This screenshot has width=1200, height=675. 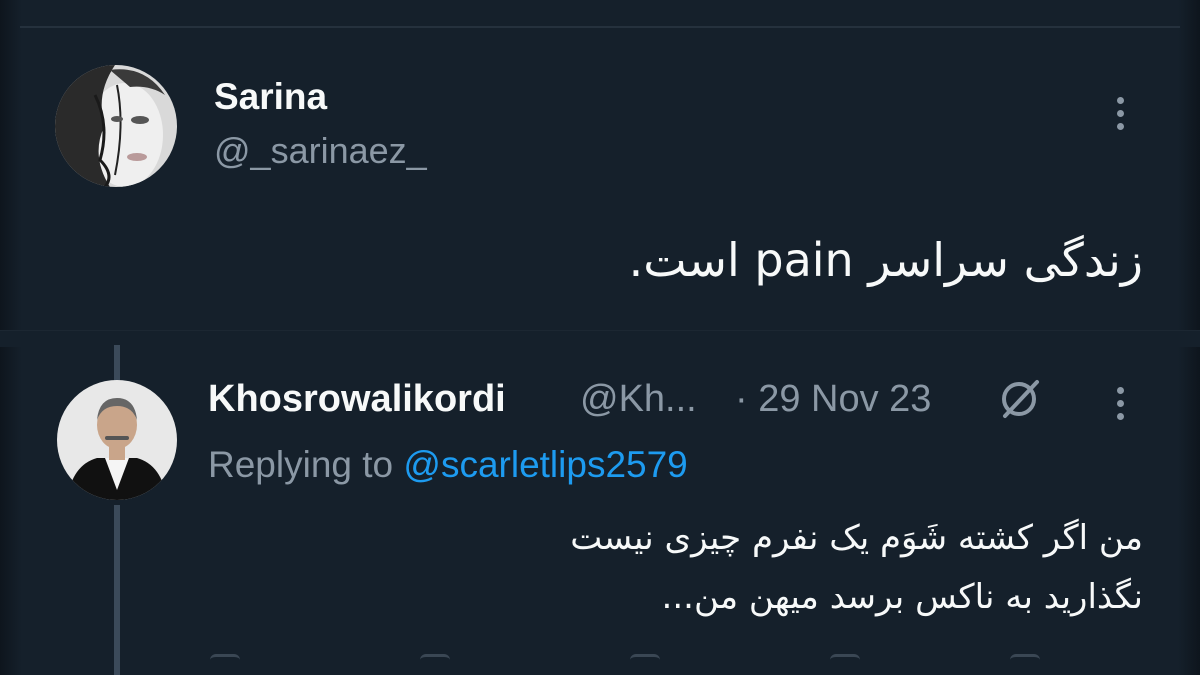 What do you see at coordinates (856, 538) in the screenshot?
I see `reply-text-line-1: من اگر کشته شَوَم یک نفرم چیزی نیست` at bounding box center [856, 538].